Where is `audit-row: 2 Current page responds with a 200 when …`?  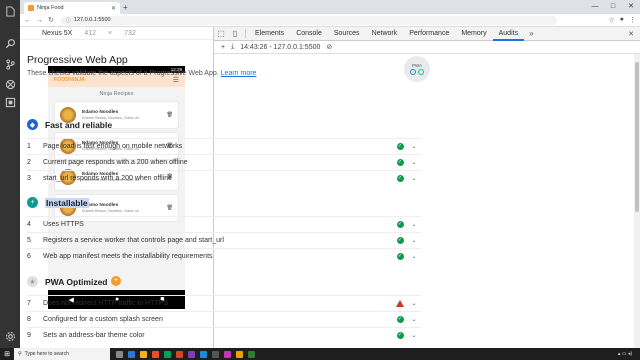
audit-row: 2 Current page responds with a 200 when … is located at coordinates (224, 162).